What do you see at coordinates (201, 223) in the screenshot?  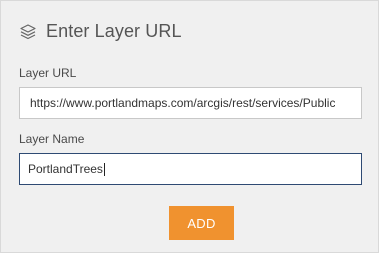 I see `add-button: ADD` at bounding box center [201, 223].